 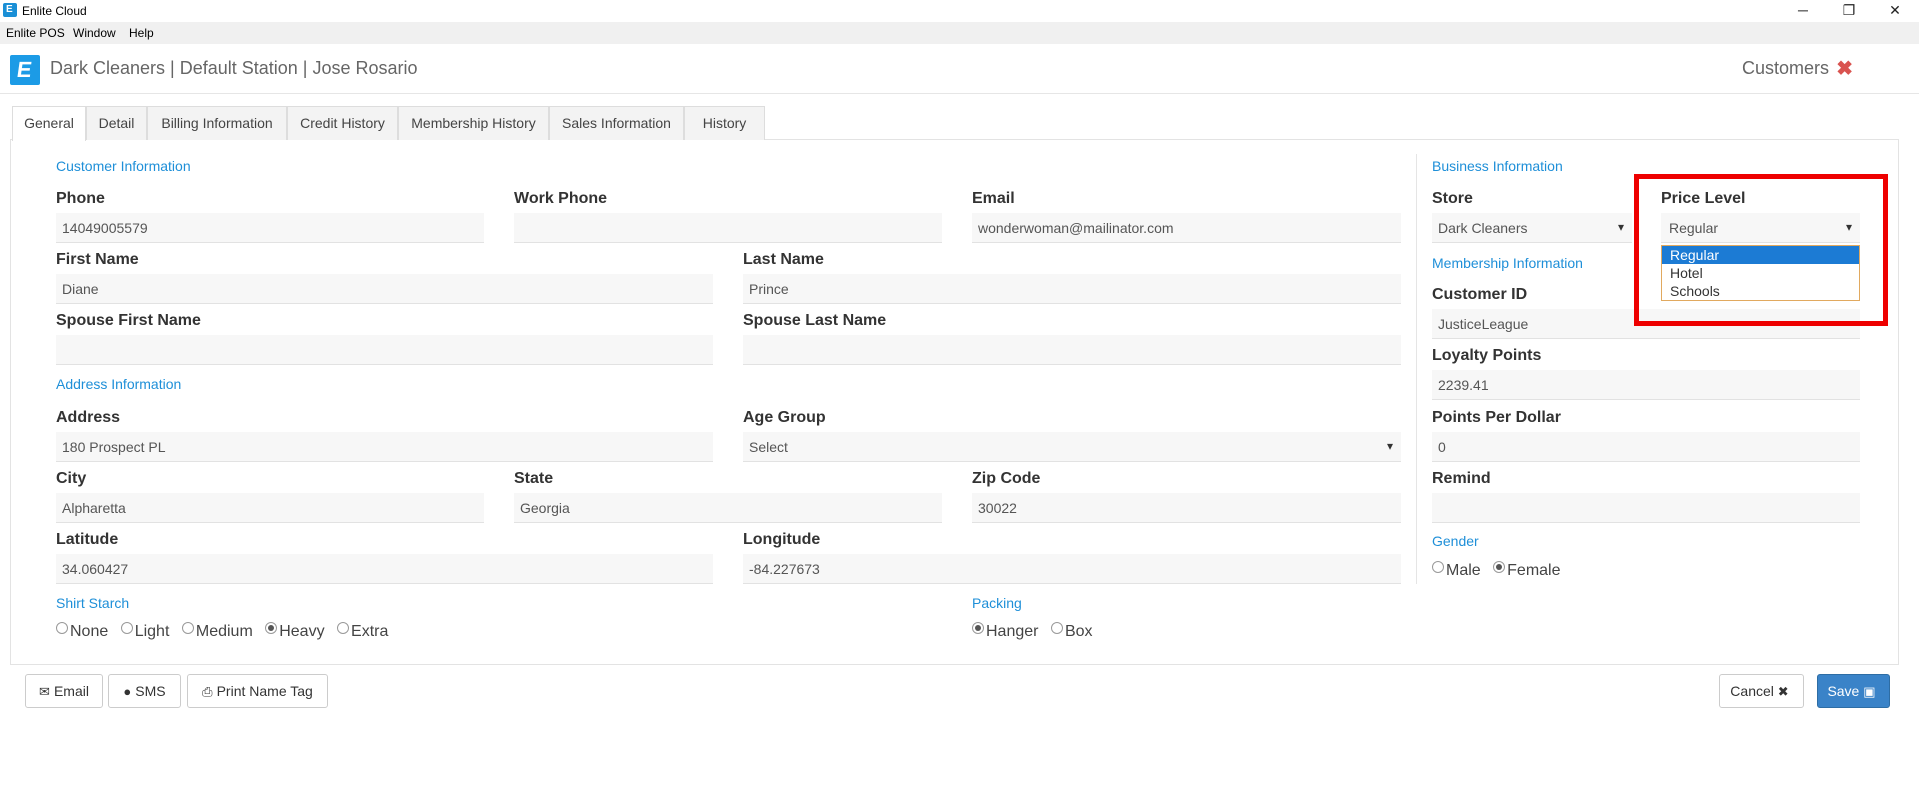 I want to click on restore-button: ❐, so click(x=1849, y=11).